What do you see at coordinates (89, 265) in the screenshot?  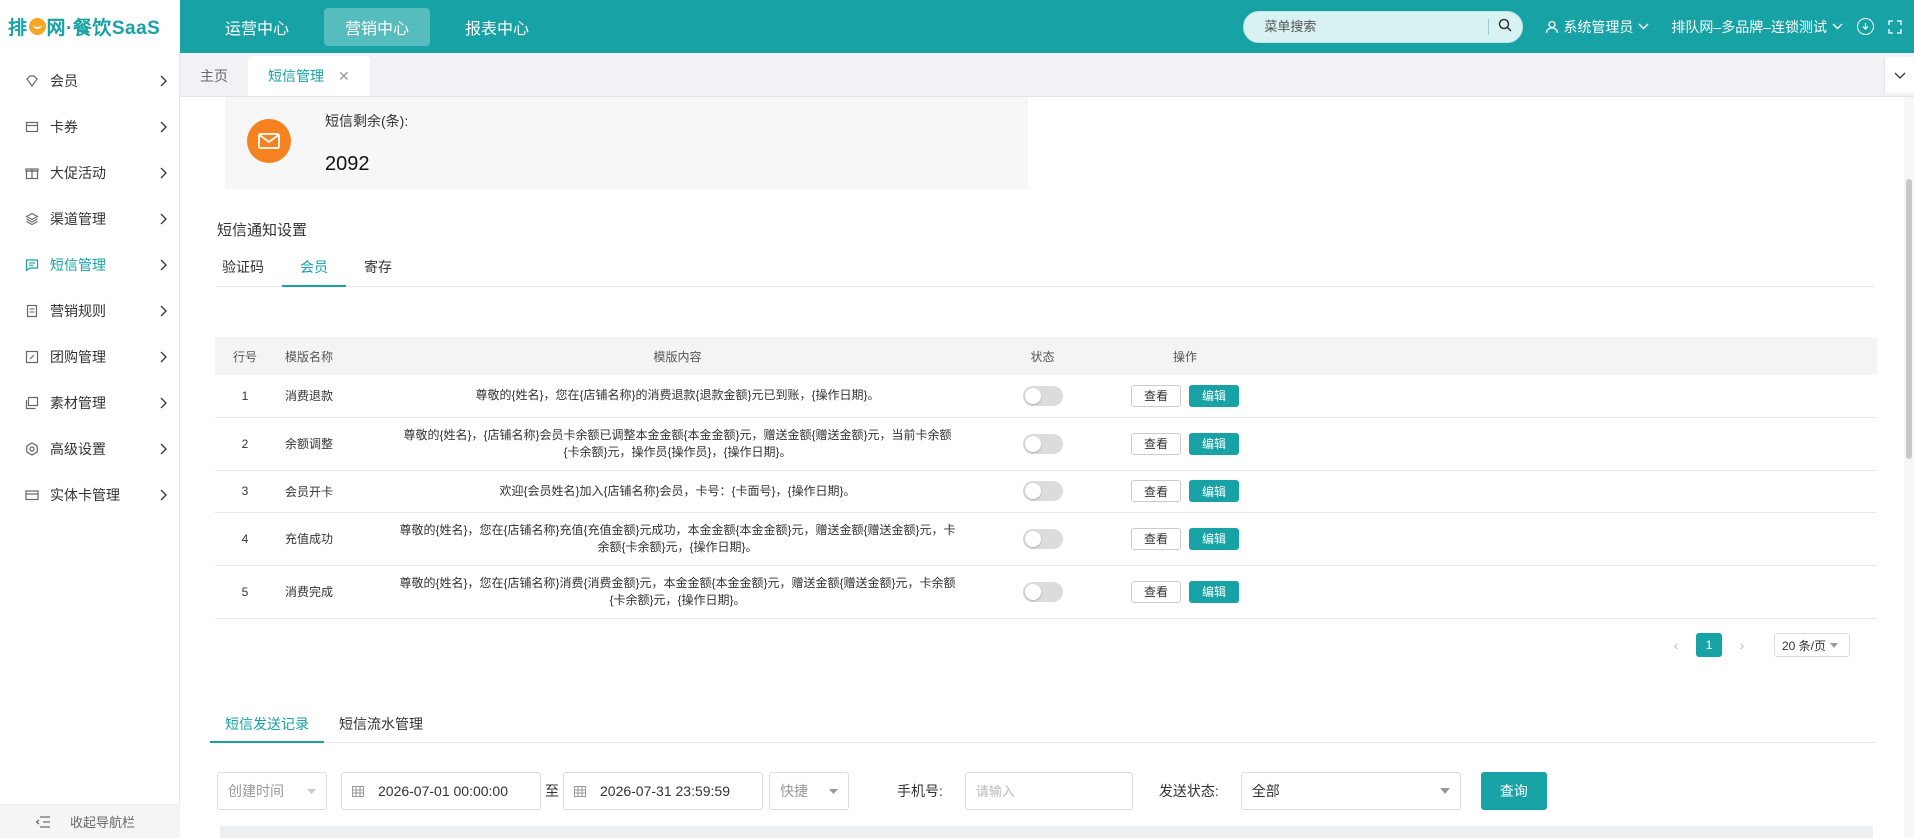 I see `sidebar-item-sms: 短信管理` at bounding box center [89, 265].